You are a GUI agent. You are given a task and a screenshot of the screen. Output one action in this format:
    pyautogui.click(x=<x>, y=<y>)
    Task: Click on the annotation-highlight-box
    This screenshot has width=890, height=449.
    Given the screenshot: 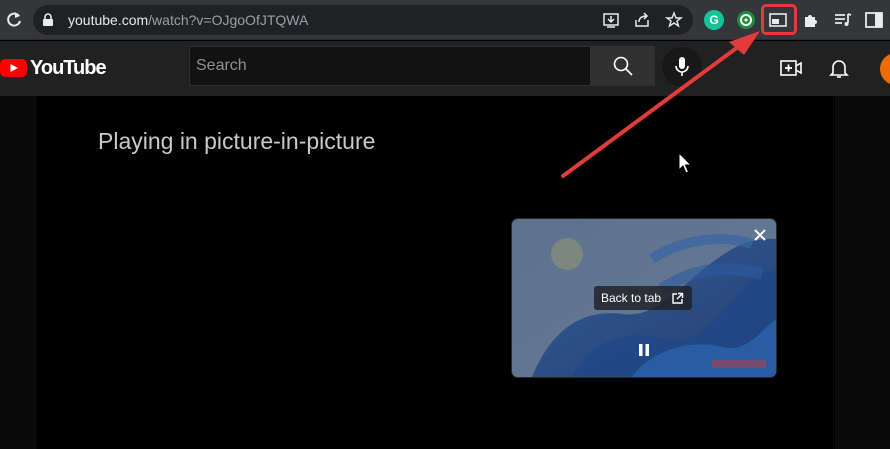 What is the action you would take?
    pyautogui.click(x=779, y=19)
    